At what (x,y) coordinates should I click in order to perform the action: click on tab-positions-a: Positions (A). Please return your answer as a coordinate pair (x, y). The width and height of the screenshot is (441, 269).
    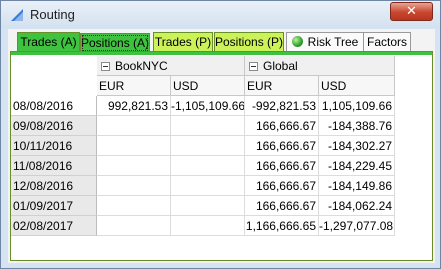
    Looking at the image, I should click on (115, 43).